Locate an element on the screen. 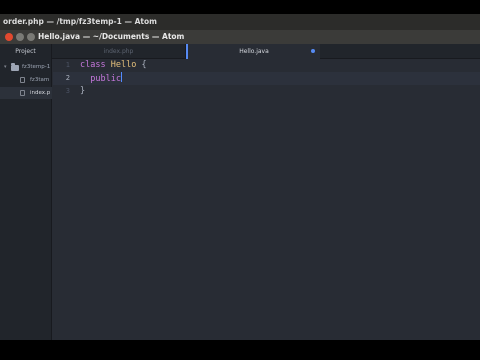 The image size is (480, 360). text-cursor is located at coordinates (121, 77).